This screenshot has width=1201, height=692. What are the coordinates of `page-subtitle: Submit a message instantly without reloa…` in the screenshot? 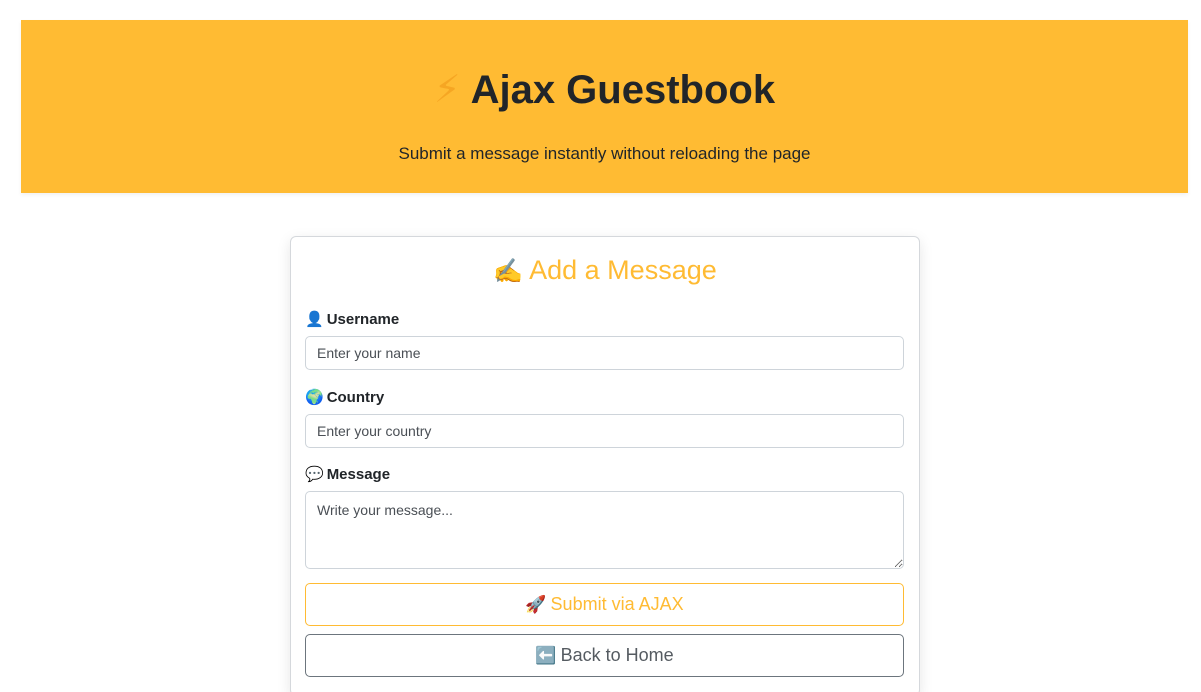 It's located at (604, 153).